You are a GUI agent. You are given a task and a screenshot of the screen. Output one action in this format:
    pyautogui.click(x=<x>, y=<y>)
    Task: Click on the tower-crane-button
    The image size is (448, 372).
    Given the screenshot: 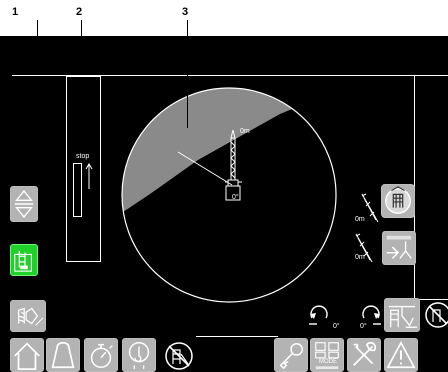 What is the action you would take?
    pyautogui.click(x=402, y=315)
    